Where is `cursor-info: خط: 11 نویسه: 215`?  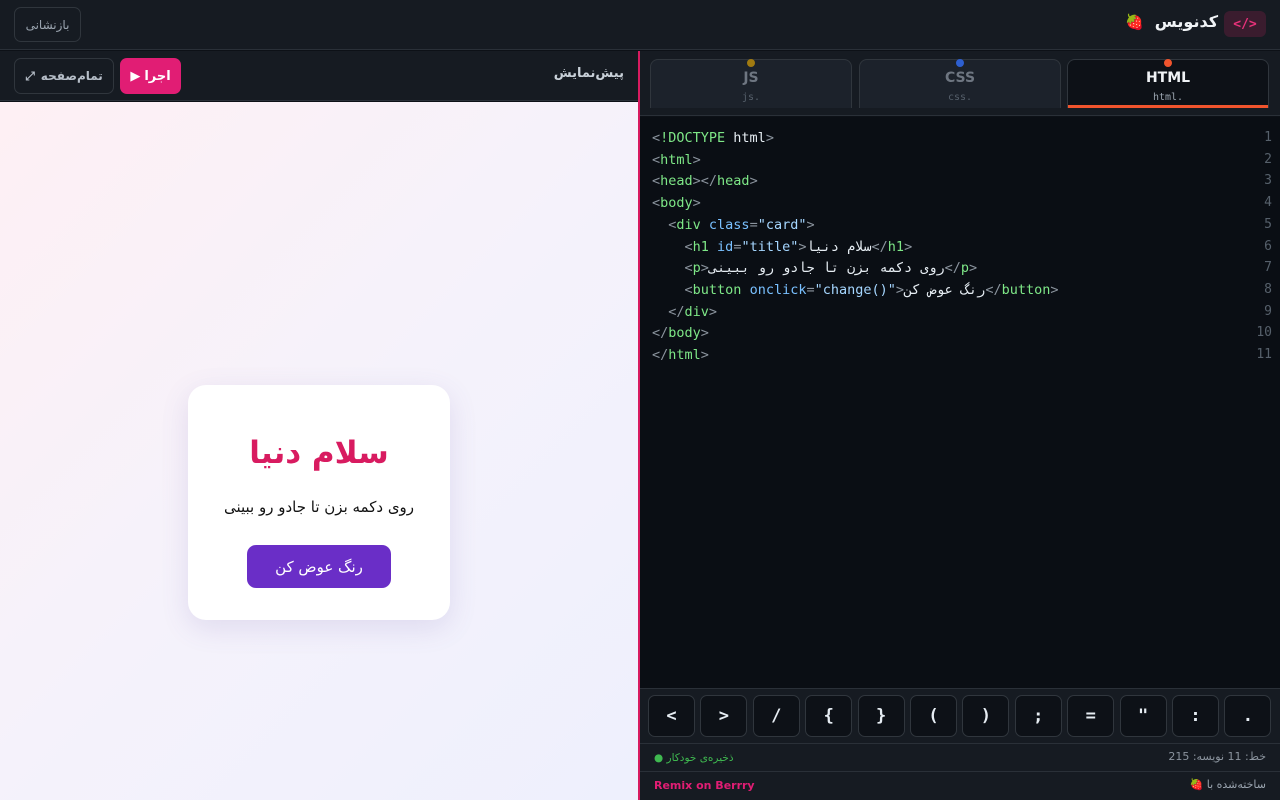 cursor-info: خط: 11 نویسه: 215 is located at coordinates (1217, 756).